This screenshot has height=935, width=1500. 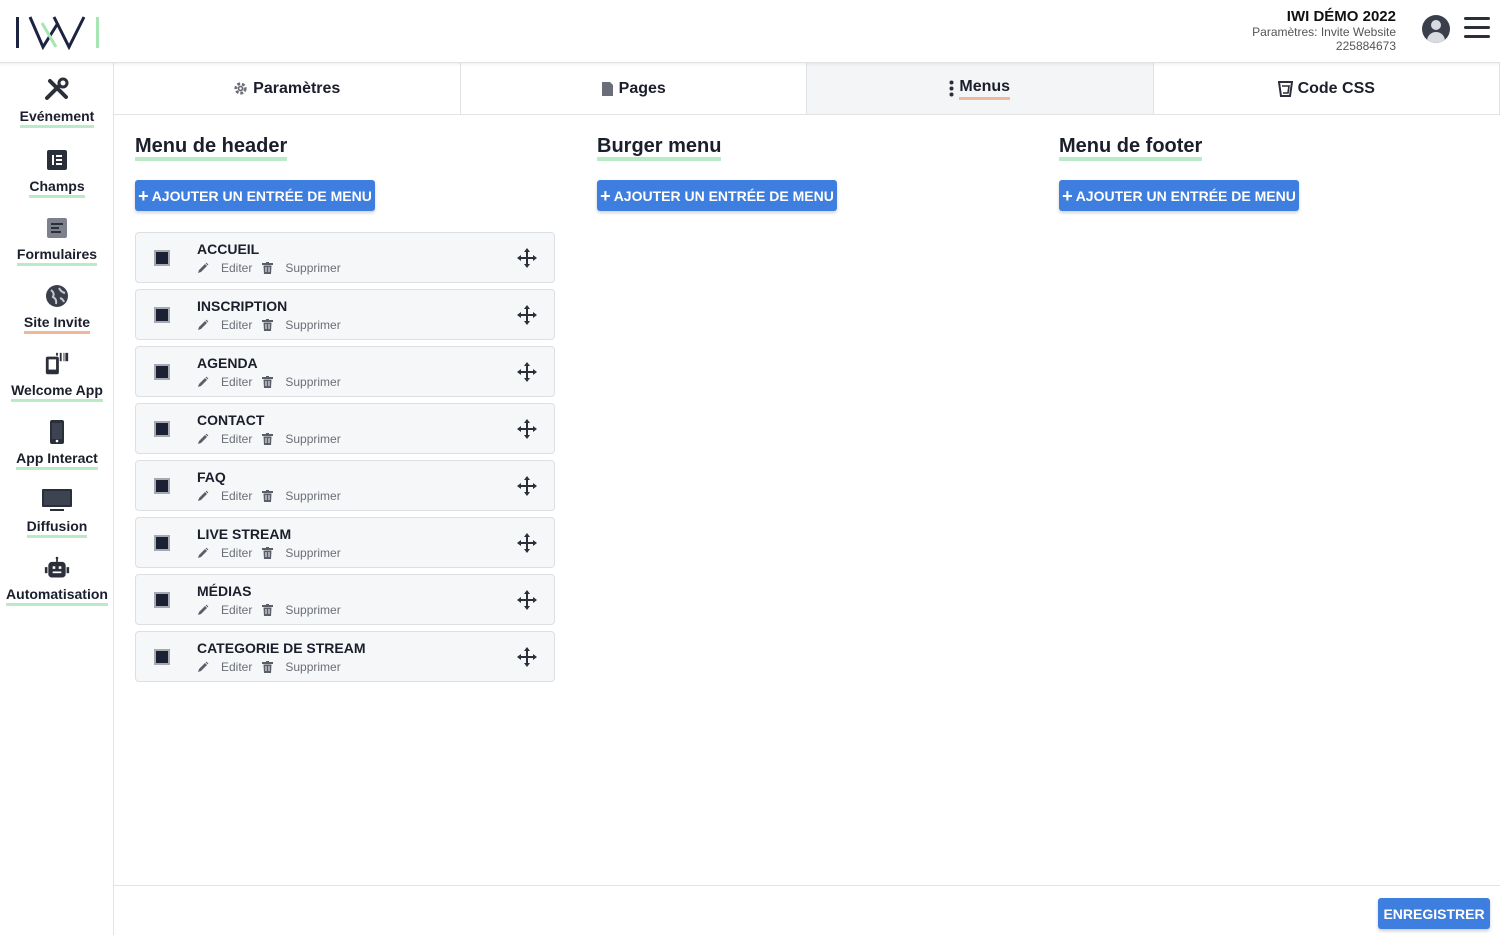 I want to click on sidebar-item-formulaires: Formulaires, so click(x=57, y=246).